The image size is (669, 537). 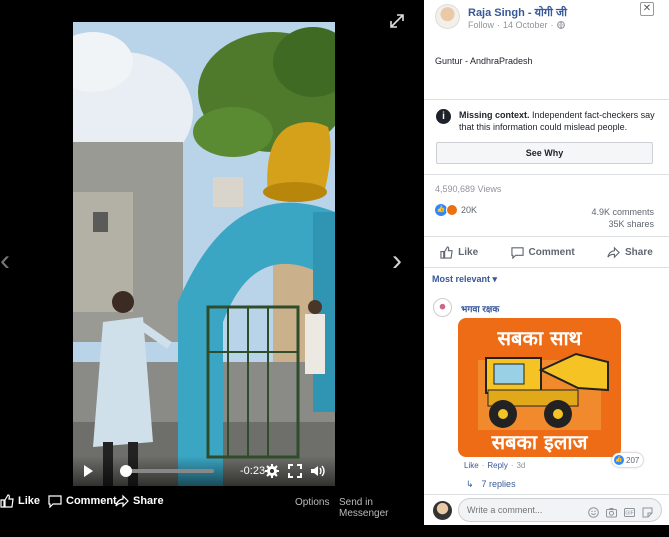 What do you see at coordinates (539, 442) in the screenshot?
I see `sticker-bottom-text: सबका इलाज` at bounding box center [539, 442].